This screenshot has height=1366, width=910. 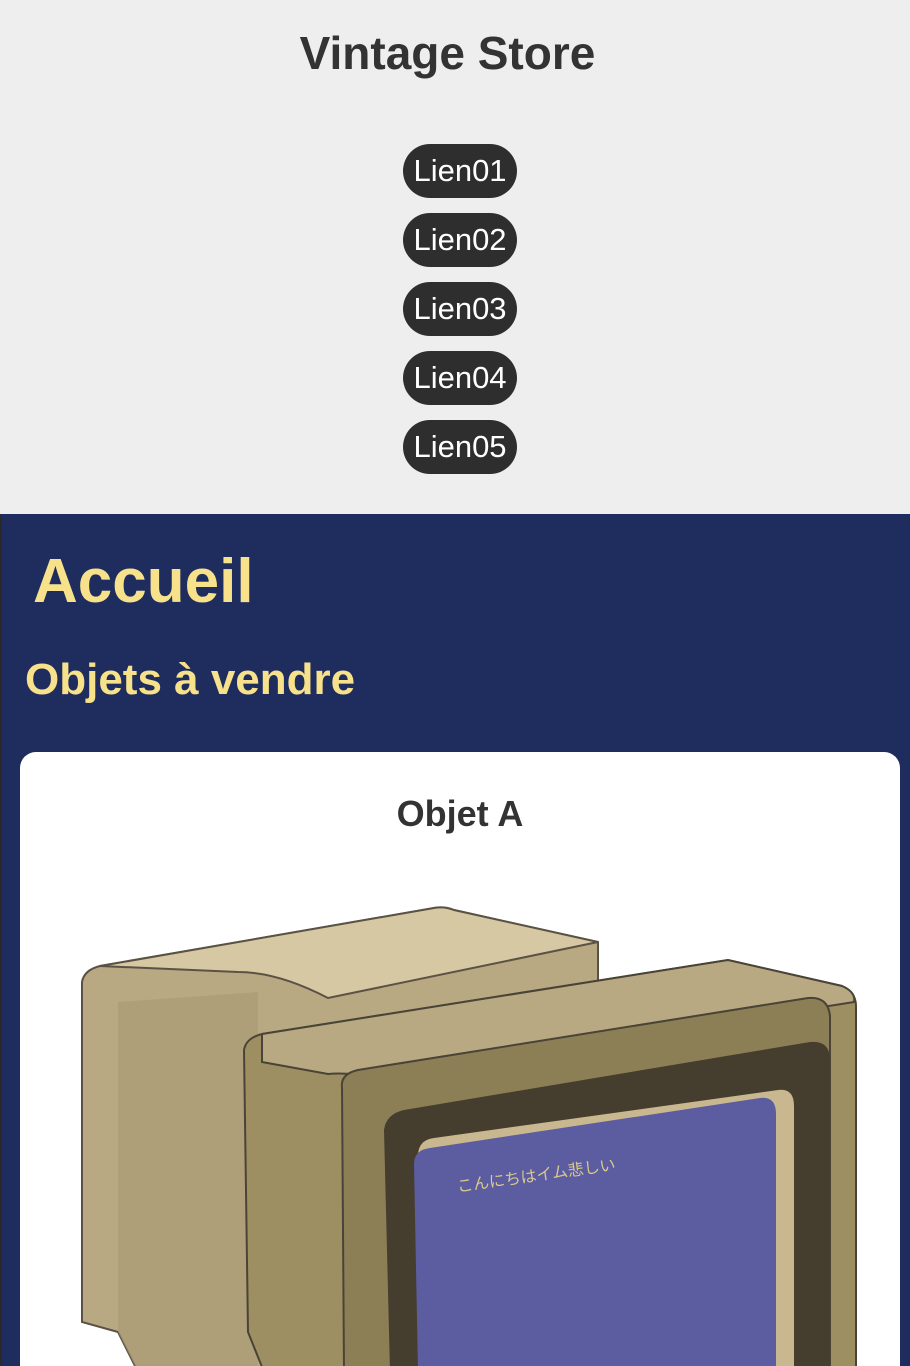 What do you see at coordinates (460, 447) in the screenshot?
I see `nav-link-5: Lien05` at bounding box center [460, 447].